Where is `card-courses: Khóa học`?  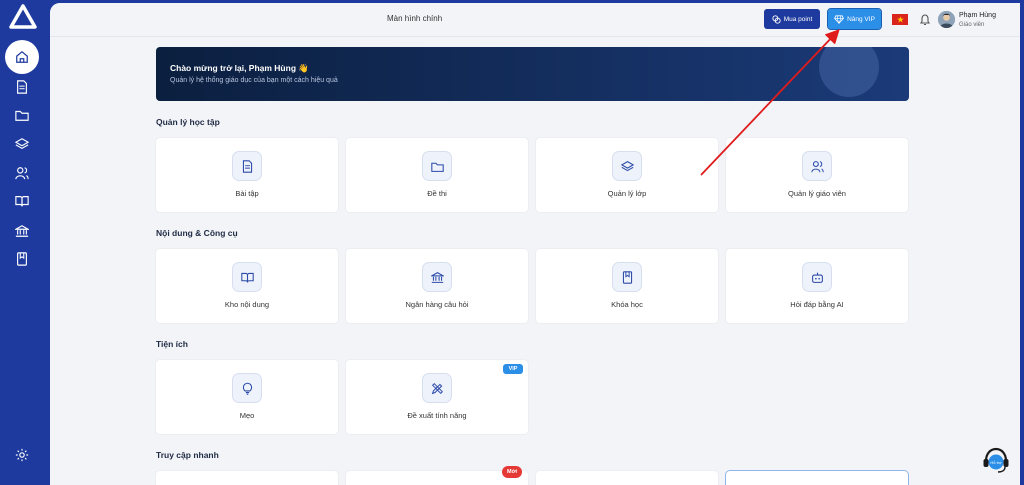 card-courses: Khóa học is located at coordinates (627, 286).